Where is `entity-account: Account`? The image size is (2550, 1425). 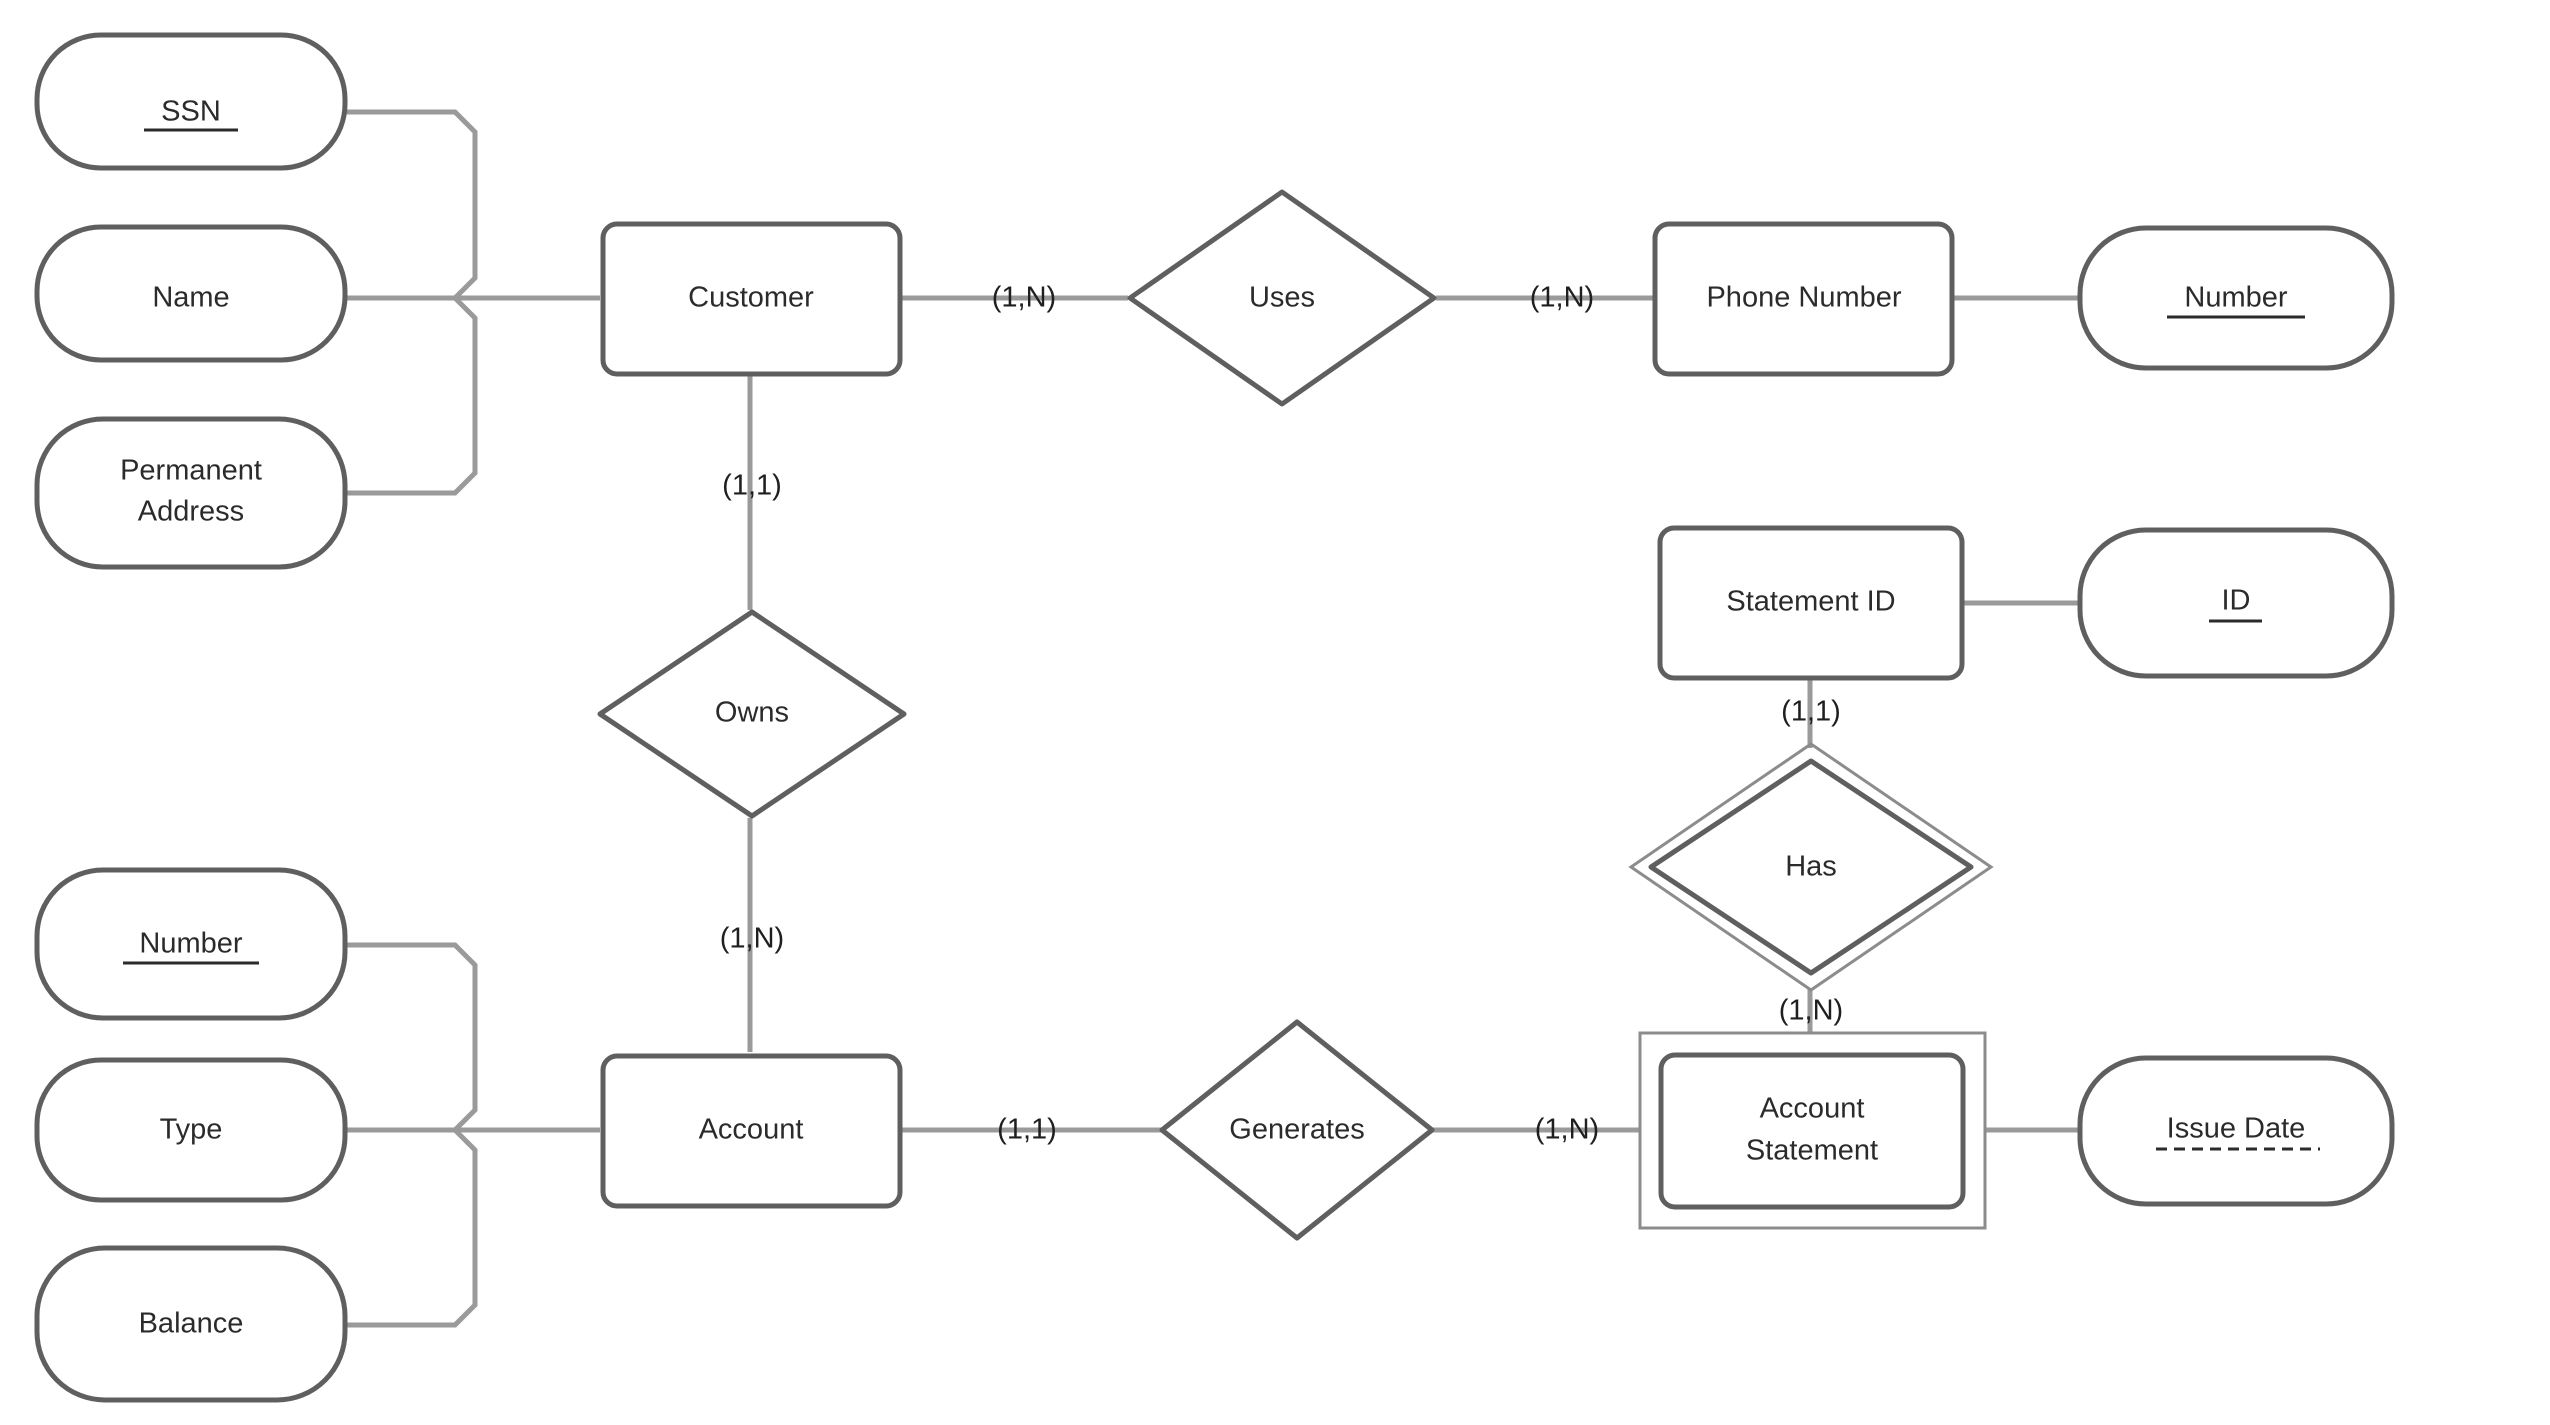 entity-account: Account is located at coordinates (751, 1131).